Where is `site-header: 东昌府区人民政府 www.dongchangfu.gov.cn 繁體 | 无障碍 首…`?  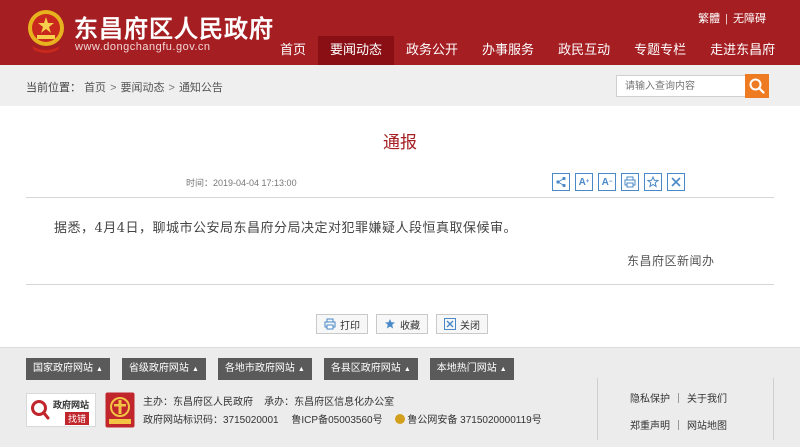 site-header: 东昌府区人民政府 www.dongchangfu.gov.cn 繁體 | 无障碍 首… is located at coordinates (400, 32).